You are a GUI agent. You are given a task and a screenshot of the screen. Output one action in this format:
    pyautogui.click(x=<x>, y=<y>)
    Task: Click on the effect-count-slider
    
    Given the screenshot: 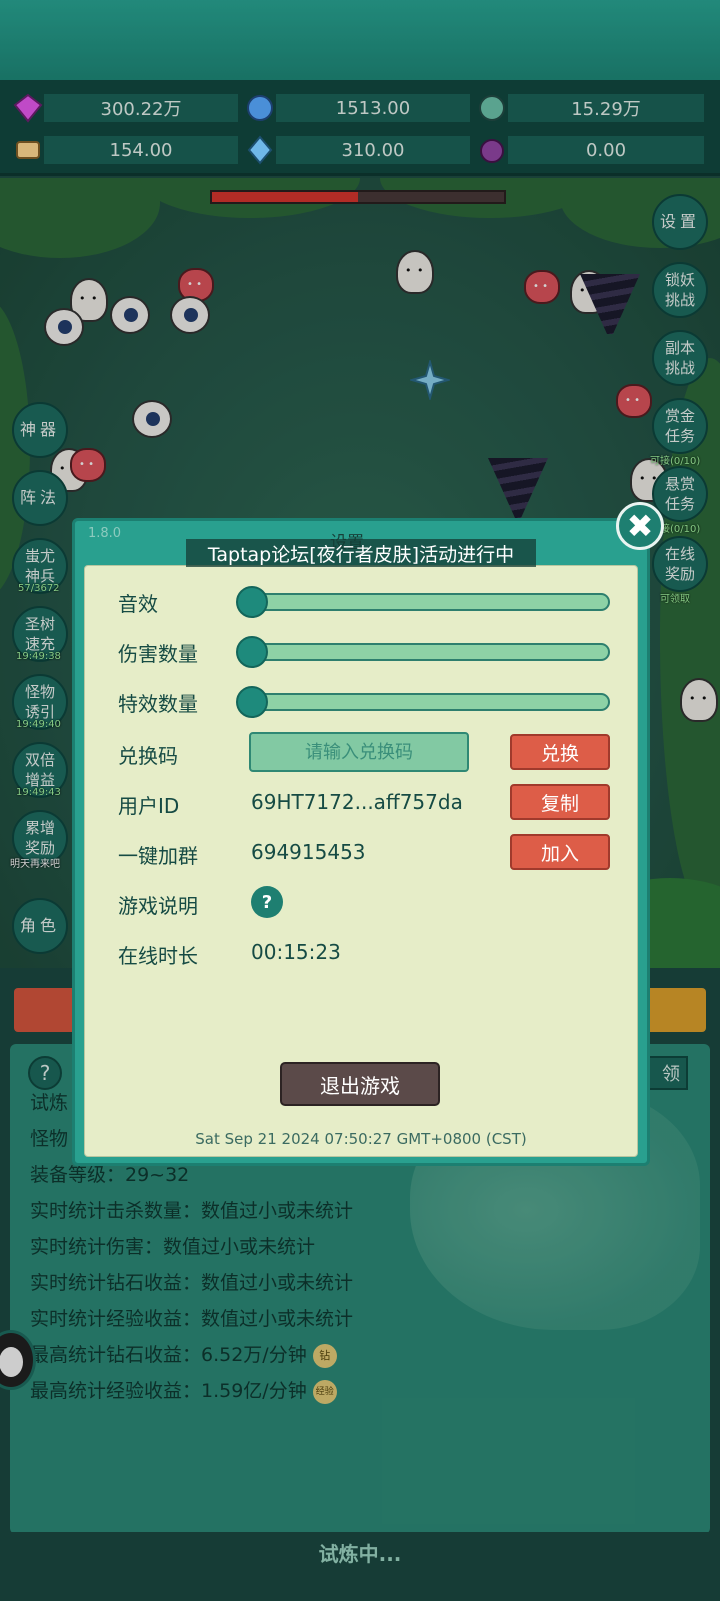 What is the action you would take?
    pyautogui.click(x=423, y=702)
    